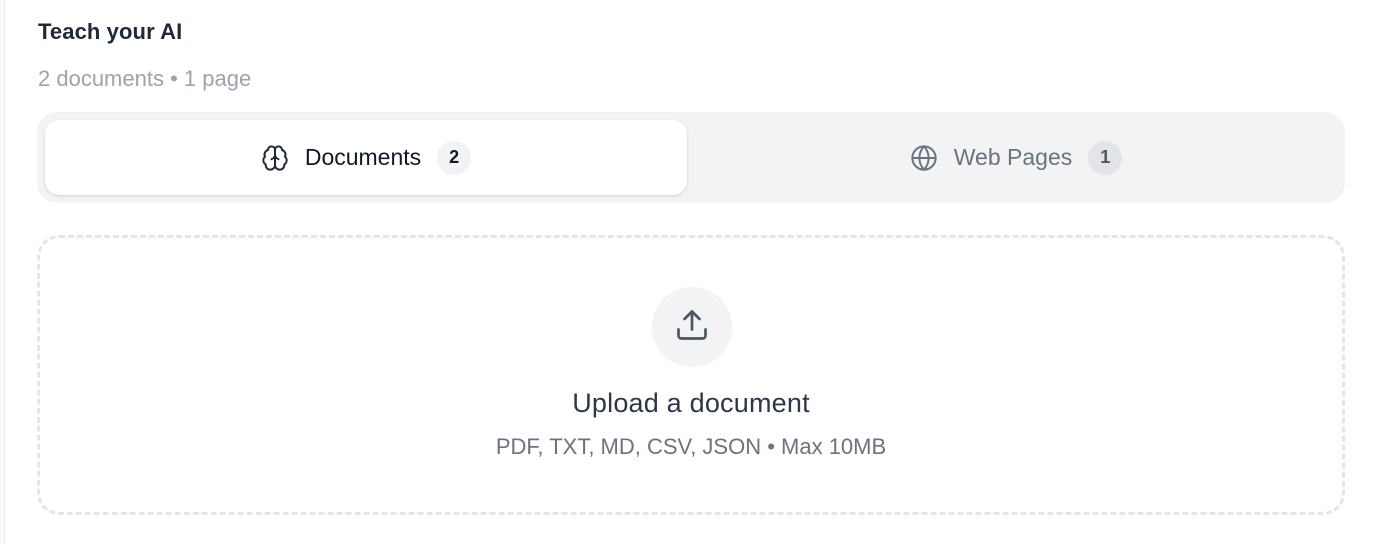  What do you see at coordinates (924, 158) in the screenshot?
I see `globe-icon` at bounding box center [924, 158].